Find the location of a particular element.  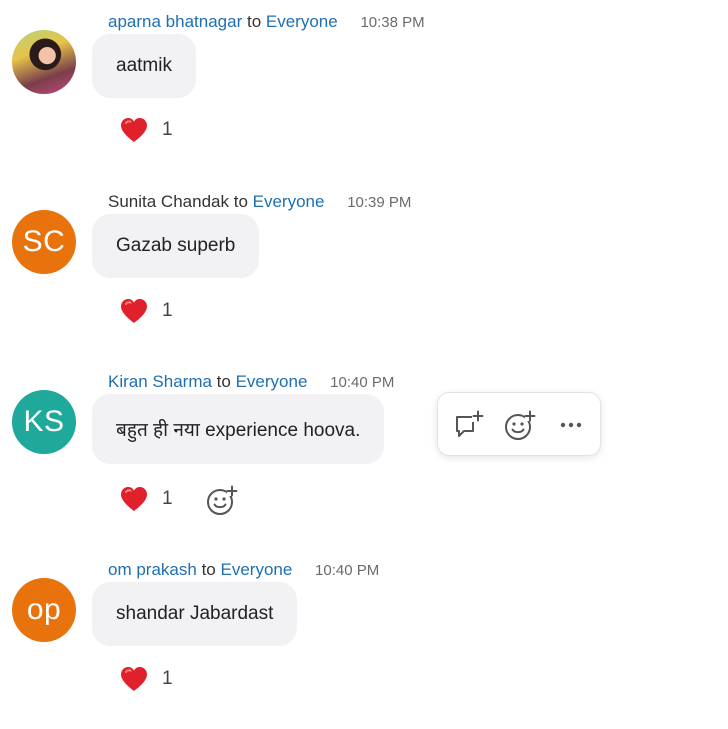

avatar-initials: KS is located at coordinates (44, 421).